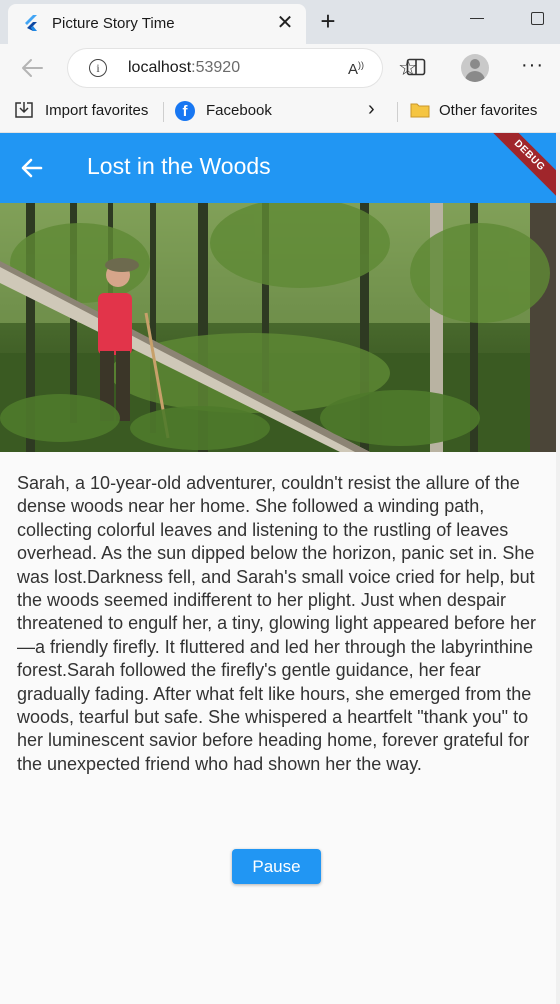 The image size is (560, 1004). I want to click on favorite-label: Other favorites, so click(488, 110).